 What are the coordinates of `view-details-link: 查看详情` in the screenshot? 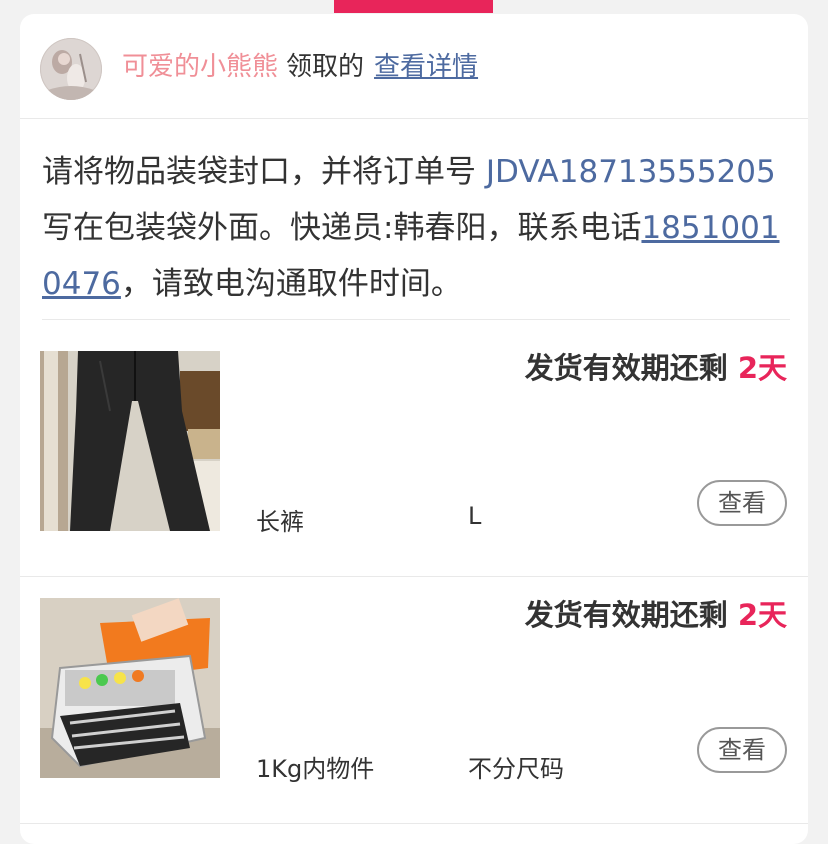 It's located at (426, 67).